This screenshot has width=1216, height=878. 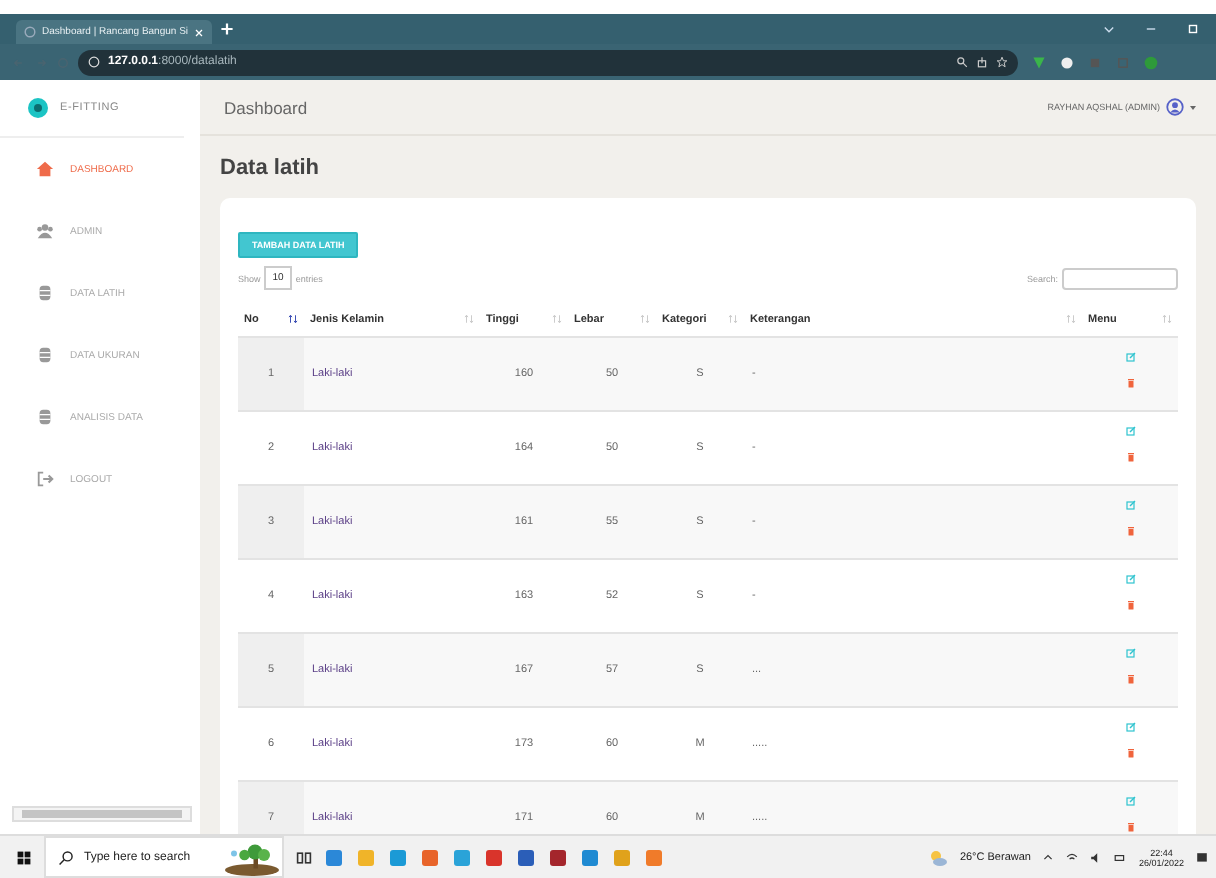 I want to click on task-view-icon, so click(x=304, y=857).